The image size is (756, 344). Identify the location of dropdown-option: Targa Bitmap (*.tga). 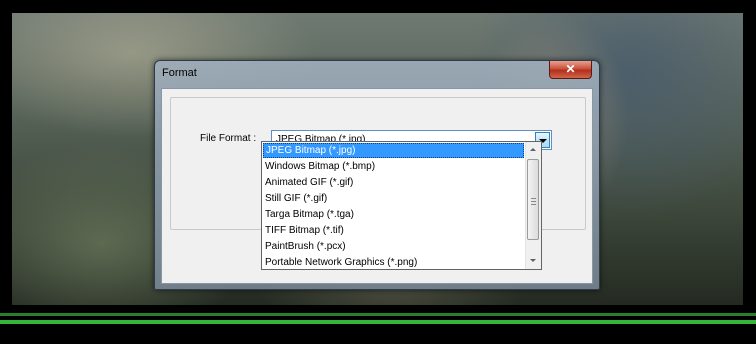
(393, 214).